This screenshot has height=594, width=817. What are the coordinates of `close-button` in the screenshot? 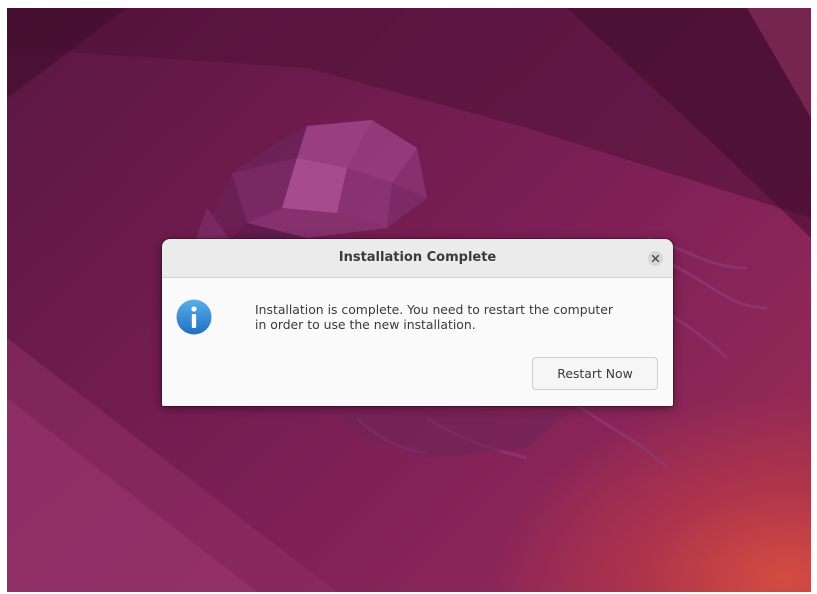 It's located at (655, 258).